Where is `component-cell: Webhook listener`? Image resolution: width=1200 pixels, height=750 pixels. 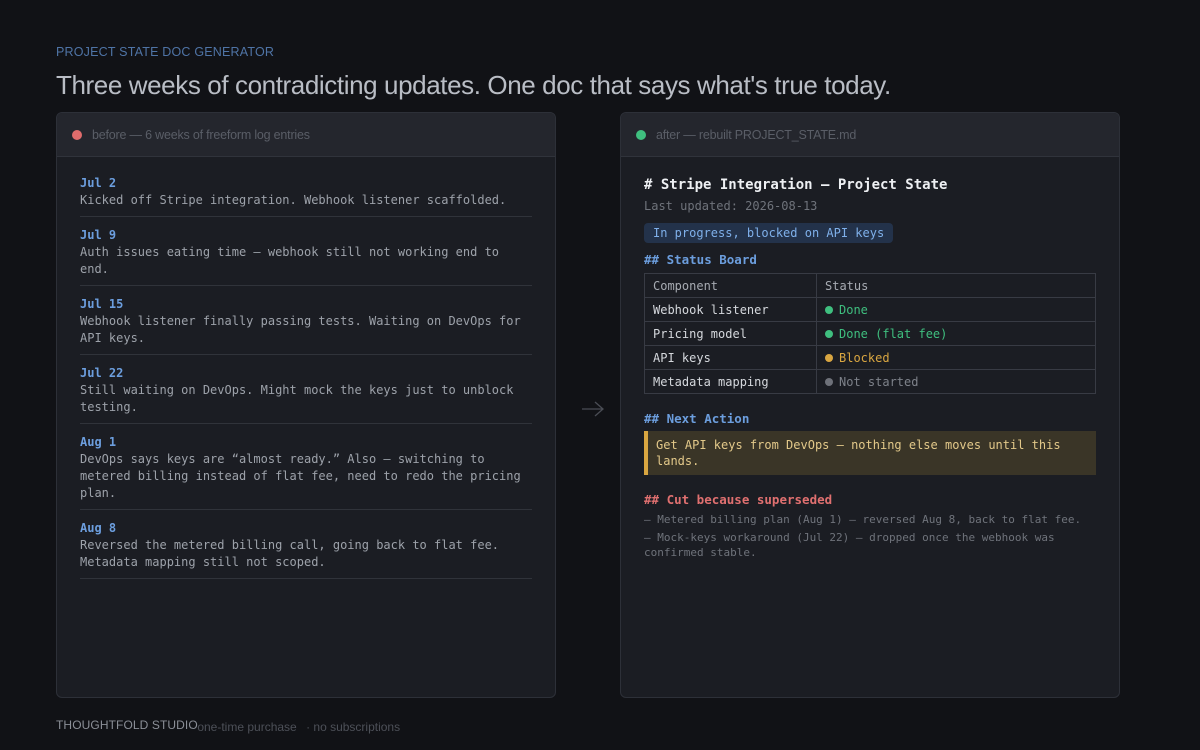 component-cell: Webhook listener is located at coordinates (730, 309).